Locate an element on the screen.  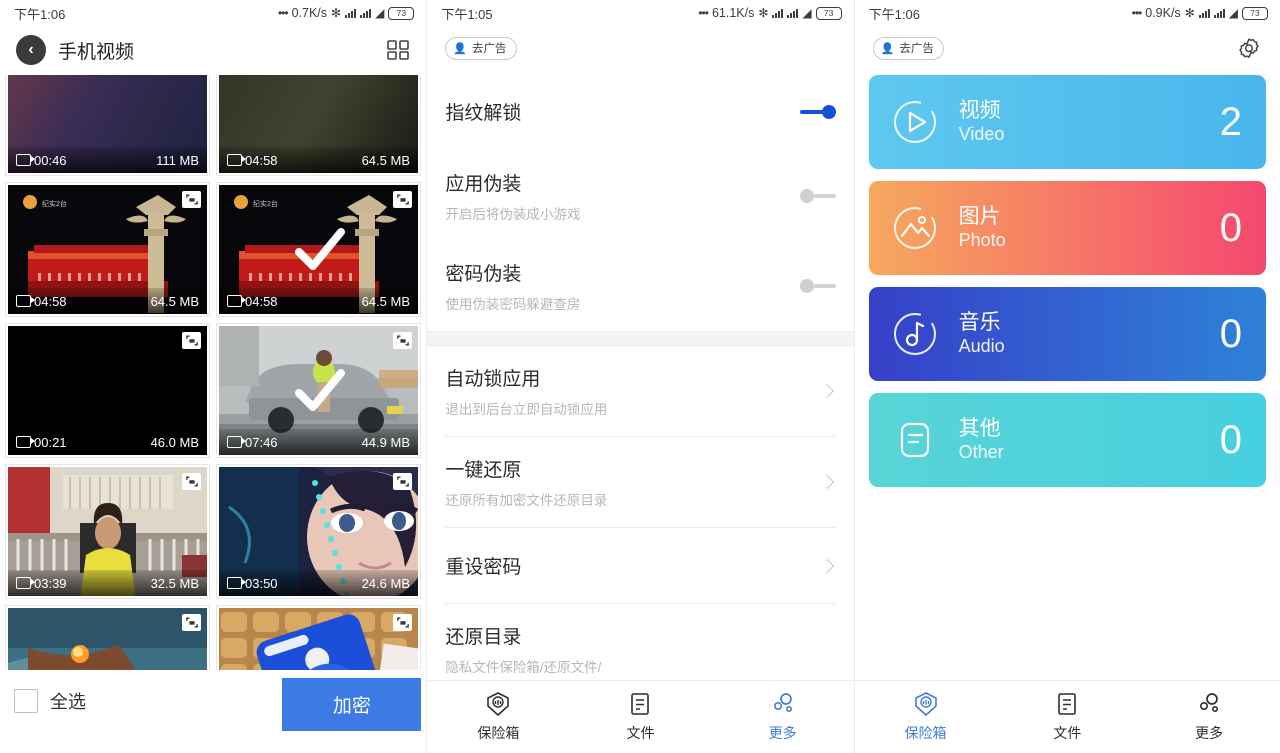
video-picker-header: ‹ 手机视频 is located at coordinates (213, 50).